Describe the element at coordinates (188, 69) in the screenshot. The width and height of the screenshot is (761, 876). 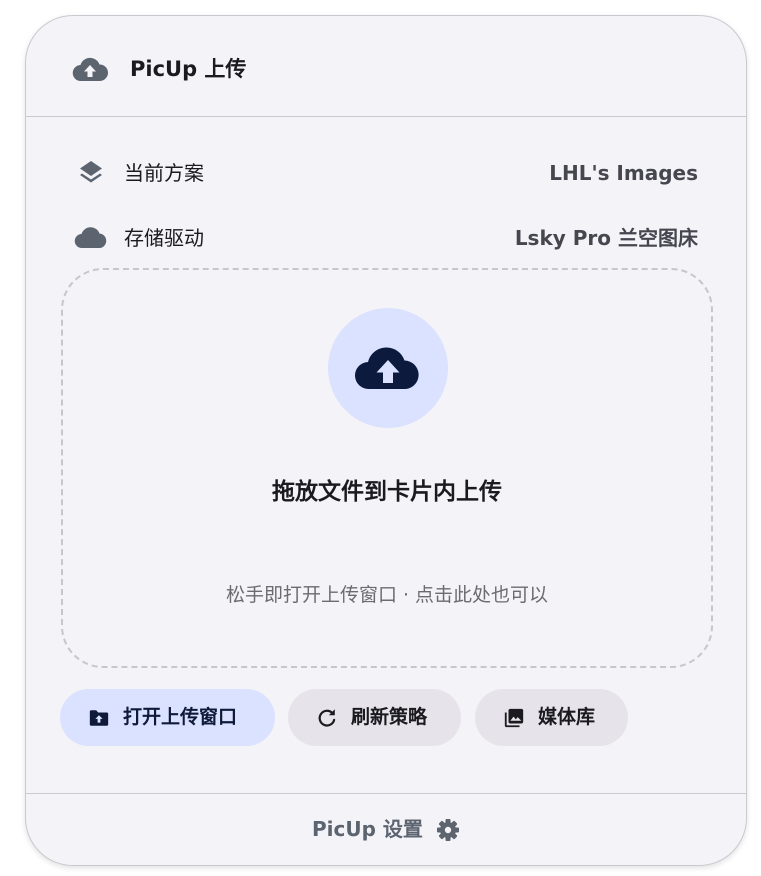
I see `page-title: PicUp 上传` at that location.